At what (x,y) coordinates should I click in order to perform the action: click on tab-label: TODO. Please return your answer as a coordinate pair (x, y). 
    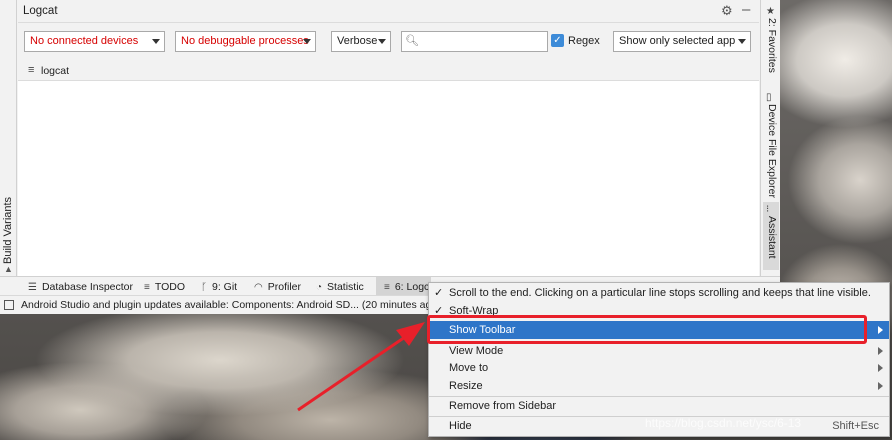
    Looking at the image, I should click on (169, 287).